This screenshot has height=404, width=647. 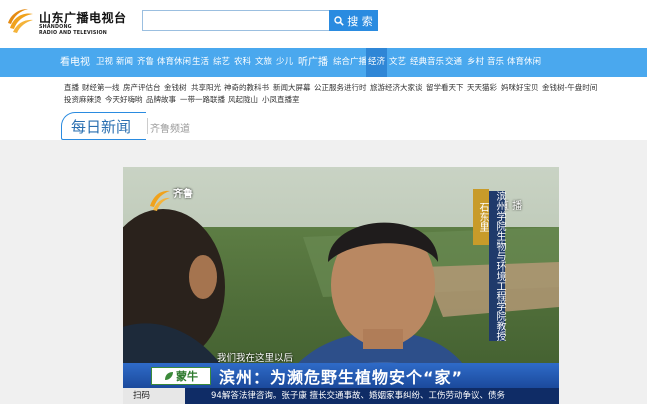 What do you see at coordinates (124, 62) in the screenshot?
I see `nav-news: 新闻` at bounding box center [124, 62].